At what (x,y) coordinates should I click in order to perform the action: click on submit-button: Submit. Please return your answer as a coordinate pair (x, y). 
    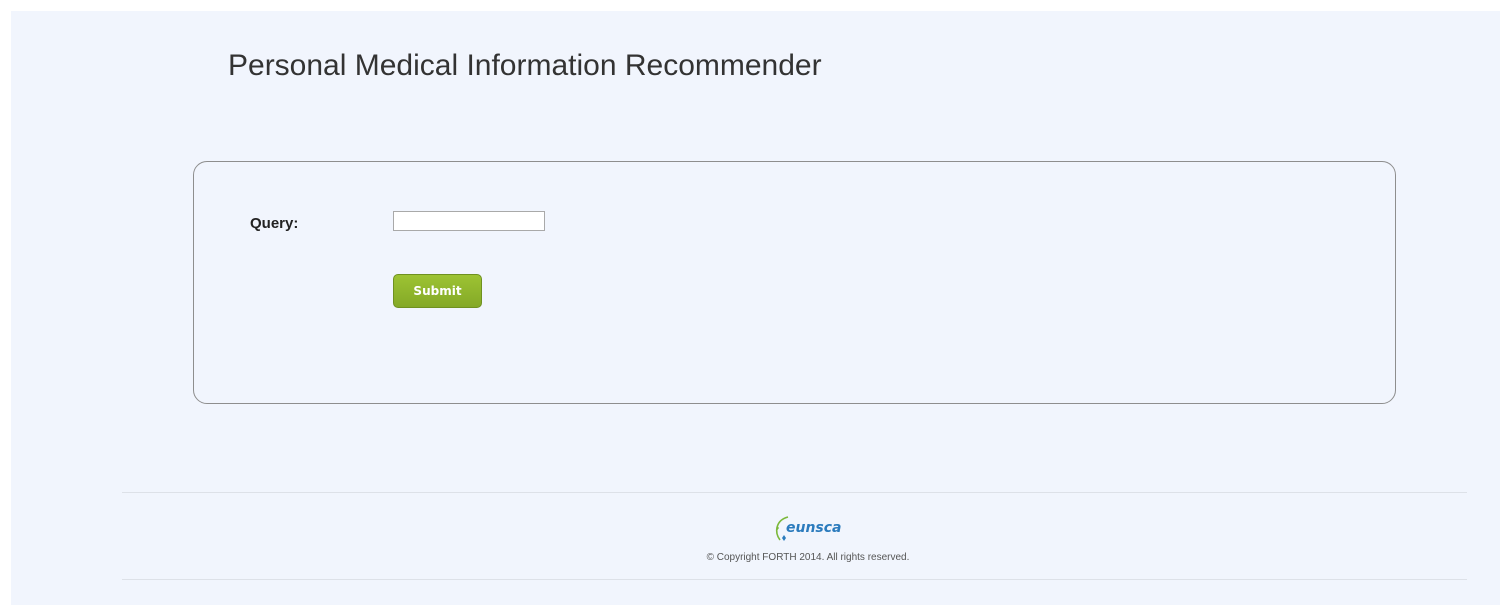
    Looking at the image, I should click on (437, 291).